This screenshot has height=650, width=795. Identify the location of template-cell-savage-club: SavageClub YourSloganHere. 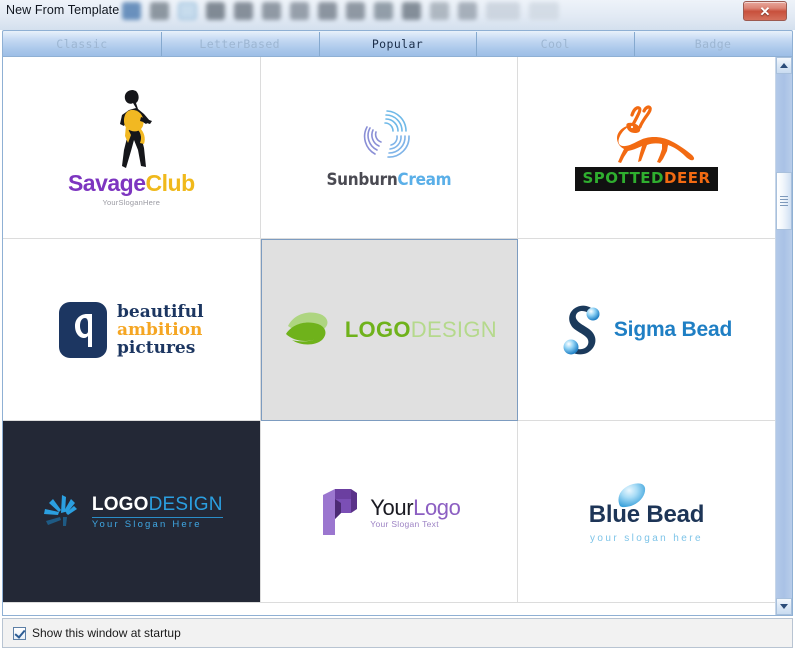
(132, 148).